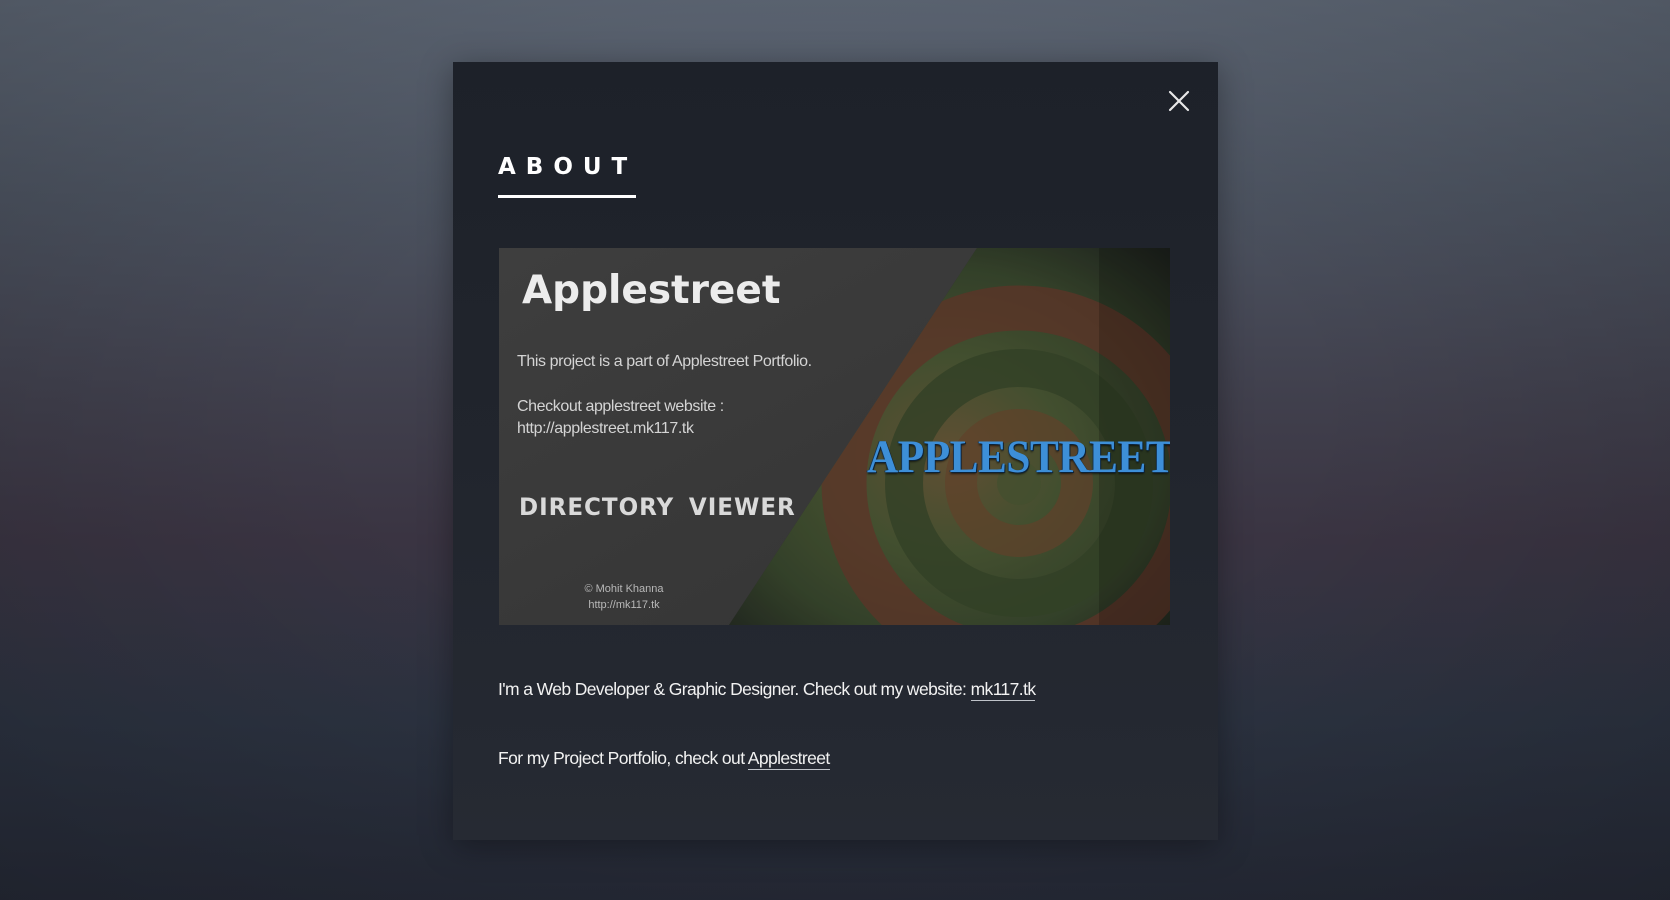 The width and height of the screenshot is (1670, 900). I want to click on close-icon, so click(1179, 101).